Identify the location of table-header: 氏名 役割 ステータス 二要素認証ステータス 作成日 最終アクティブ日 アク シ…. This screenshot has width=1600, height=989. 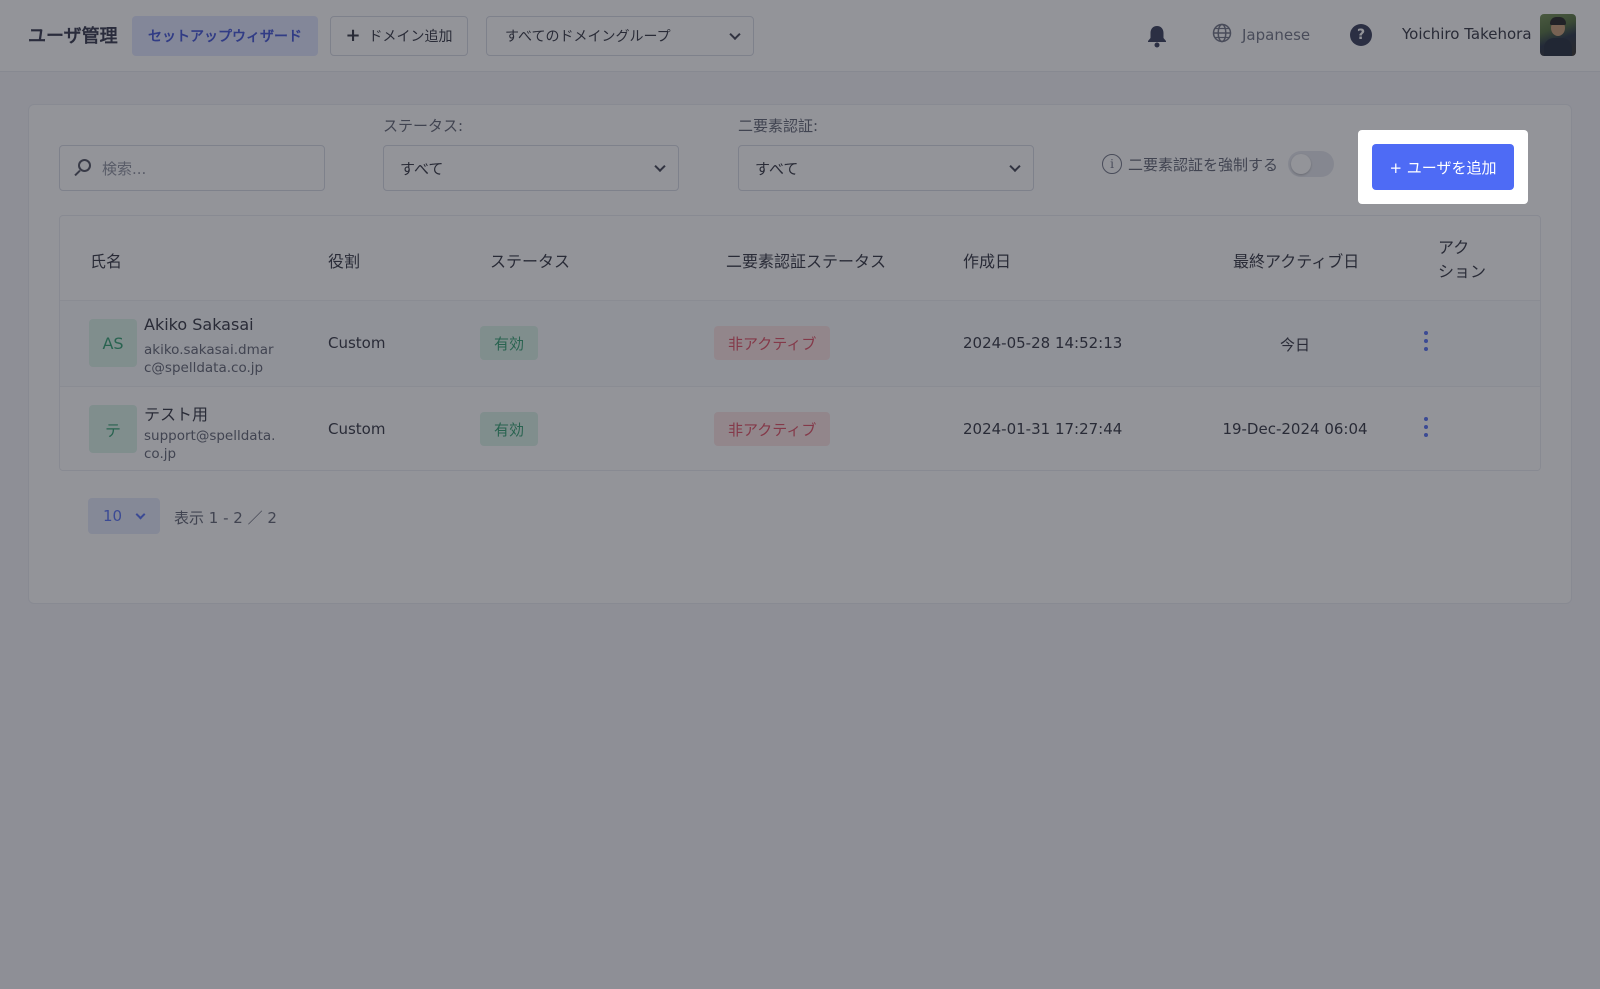
(800, 258).